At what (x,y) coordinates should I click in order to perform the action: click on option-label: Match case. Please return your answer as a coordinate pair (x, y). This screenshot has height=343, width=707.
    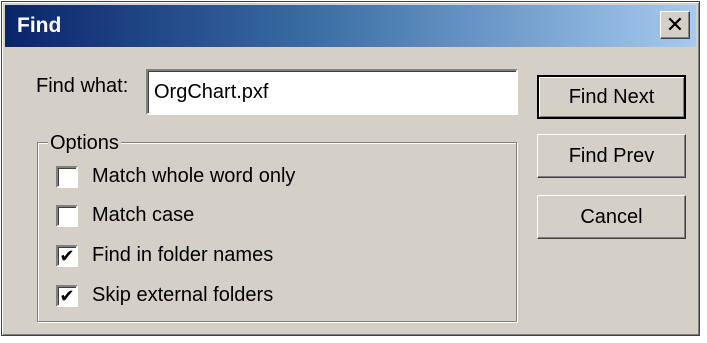
    Looking at the image, I should click on (143, 215).